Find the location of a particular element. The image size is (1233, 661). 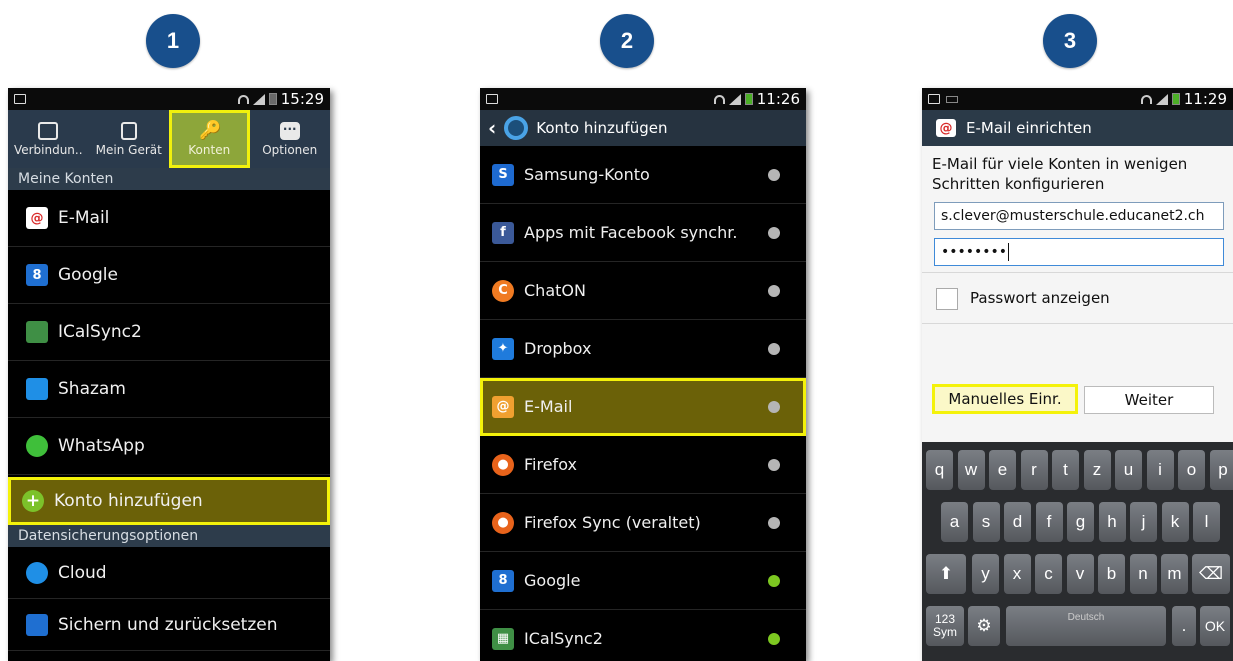

key-l: l is located at coordinates (1206, 522).